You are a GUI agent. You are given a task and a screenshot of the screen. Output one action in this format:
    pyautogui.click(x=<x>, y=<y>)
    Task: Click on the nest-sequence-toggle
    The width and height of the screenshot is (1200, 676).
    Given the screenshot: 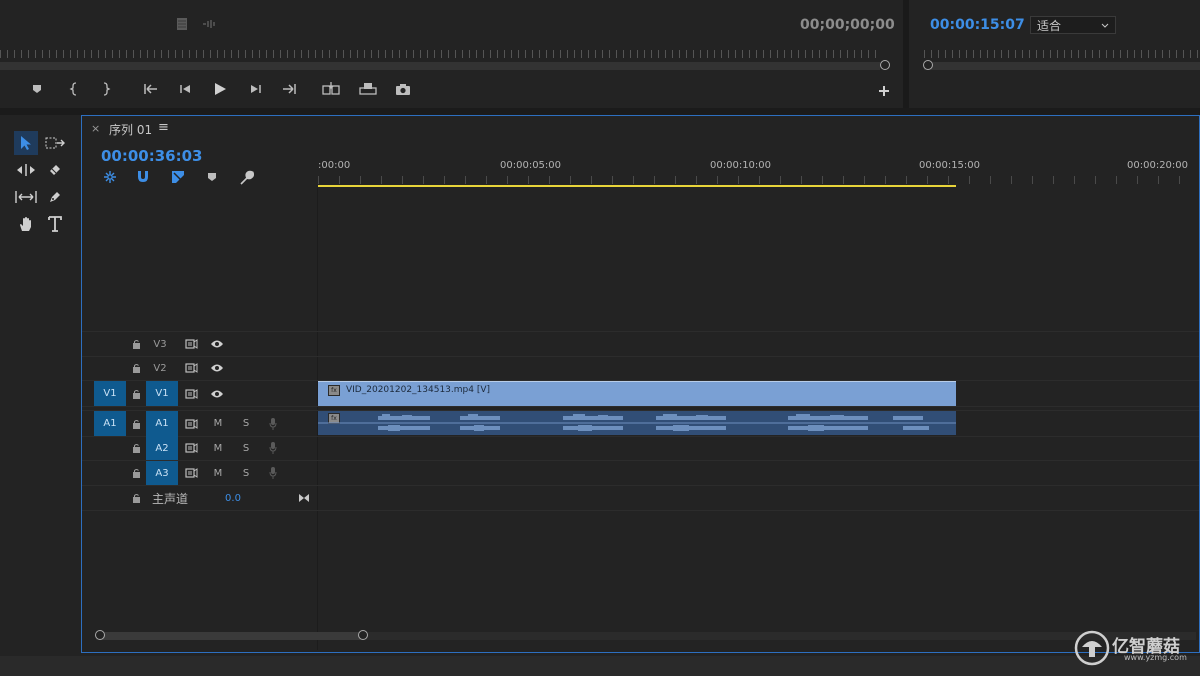 What is the action you would take?
    pyautogui.click(x=110, y=177)
    